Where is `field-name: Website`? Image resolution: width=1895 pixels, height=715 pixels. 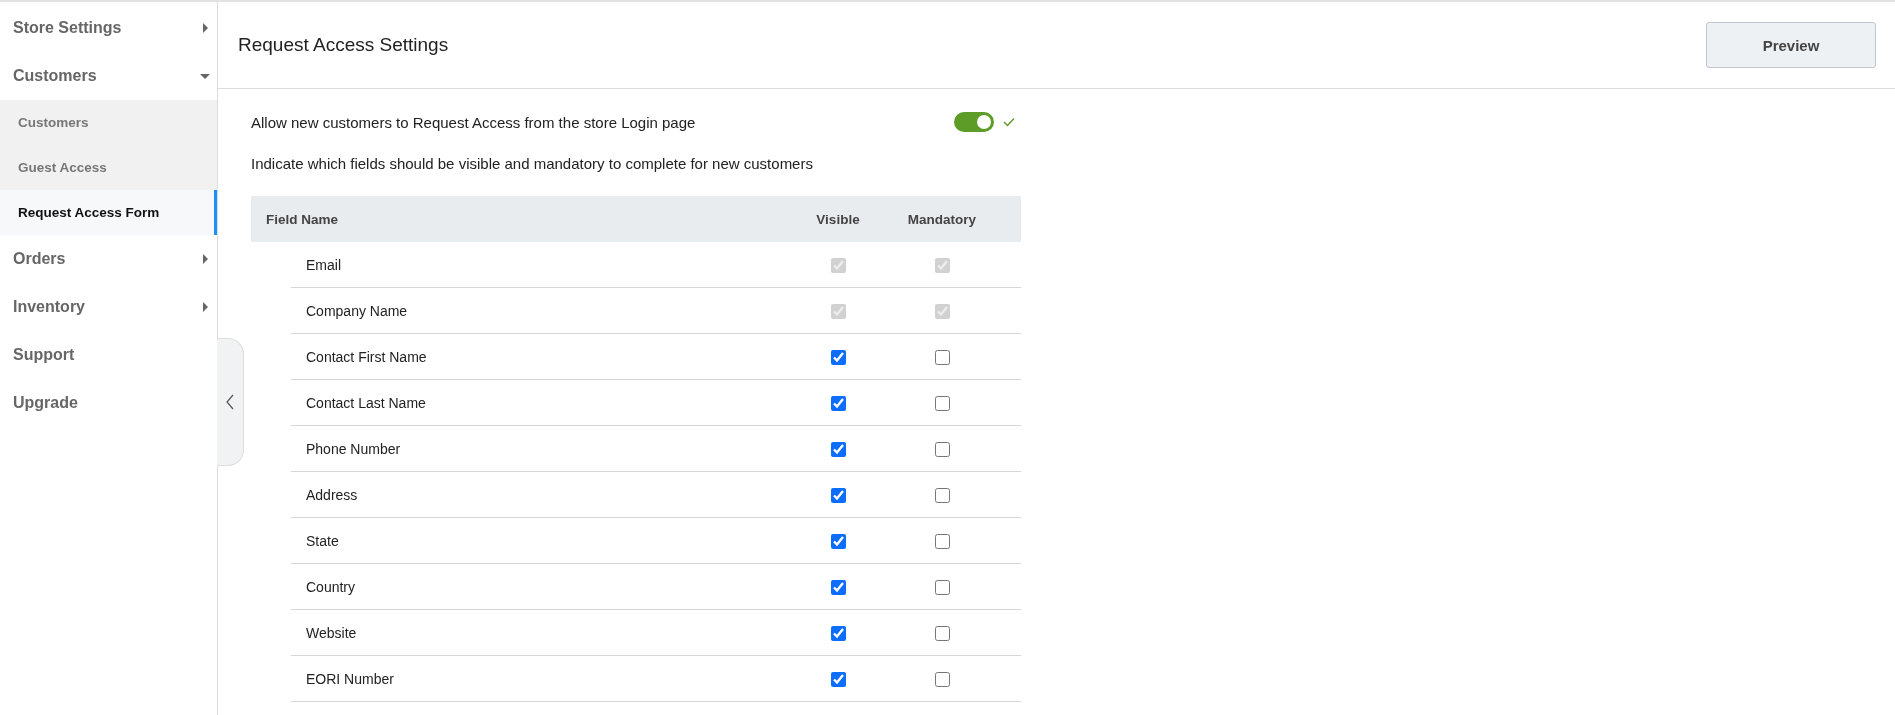
field-name: Website is located at coordinates (331, 632).